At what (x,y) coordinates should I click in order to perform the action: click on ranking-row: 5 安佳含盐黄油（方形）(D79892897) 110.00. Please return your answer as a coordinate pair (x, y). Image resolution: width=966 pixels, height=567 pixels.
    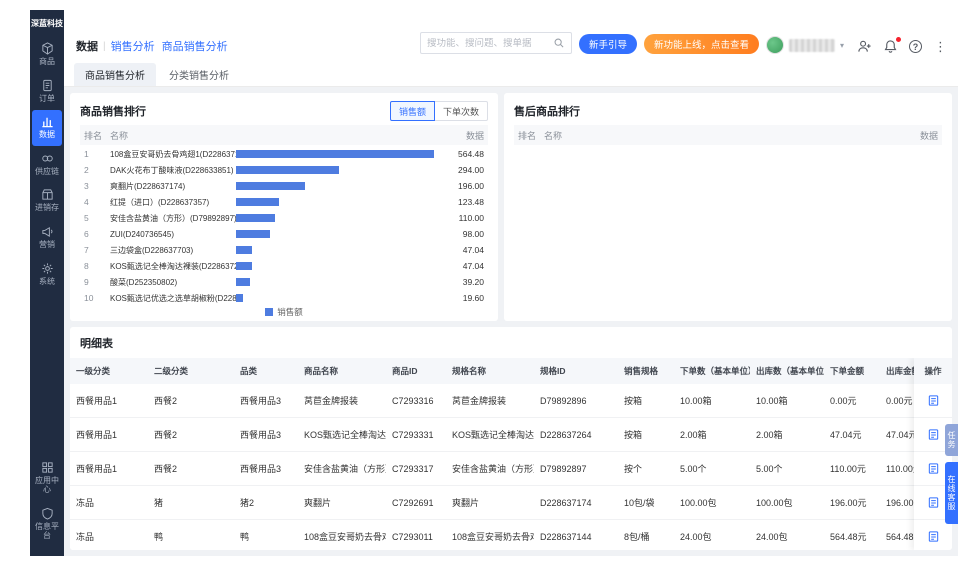
    Looking at the image, I should click on (284, 218).